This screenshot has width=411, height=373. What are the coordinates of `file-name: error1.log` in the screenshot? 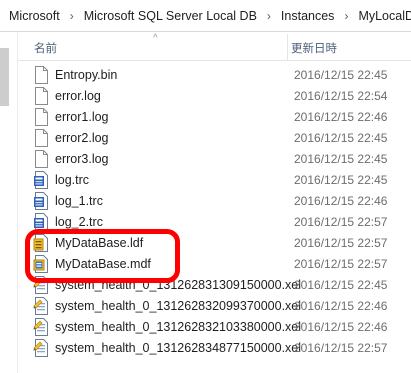 It's located at (82, 117).